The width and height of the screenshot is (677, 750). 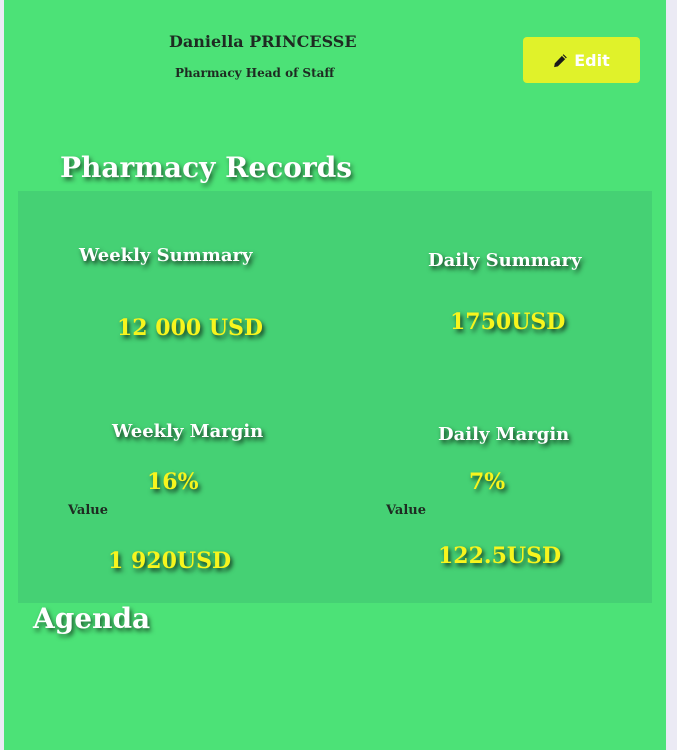 I want to click on daily-summary-value: 1750USD, so click(x=508, y=322).